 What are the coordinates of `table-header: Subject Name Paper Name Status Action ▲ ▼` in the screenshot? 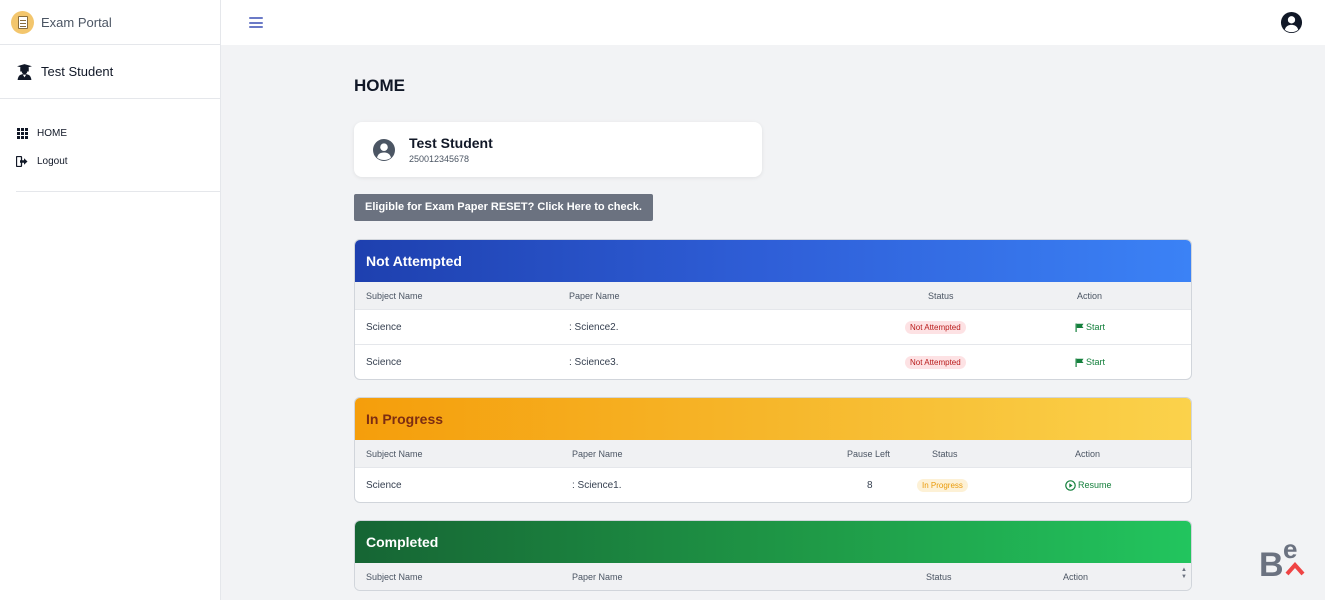 It's located at (773, 576).